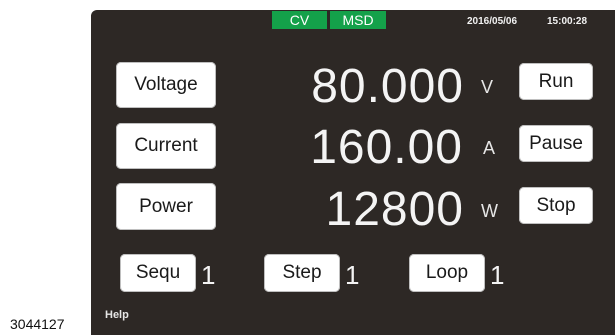  What do you see at coordinates (166, 146) in the screenshot?
I see `current-button: Current` at bounding box center [166, 146].